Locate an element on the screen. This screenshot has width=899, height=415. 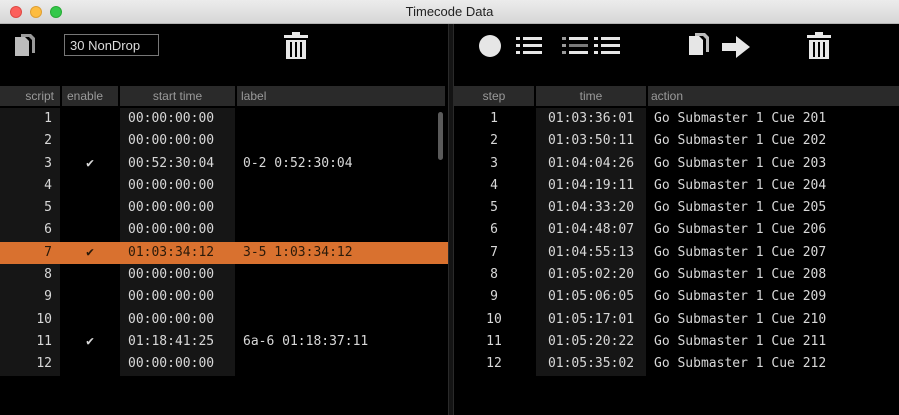
script-number-cell: 4 is located at coordinates (30, 186).